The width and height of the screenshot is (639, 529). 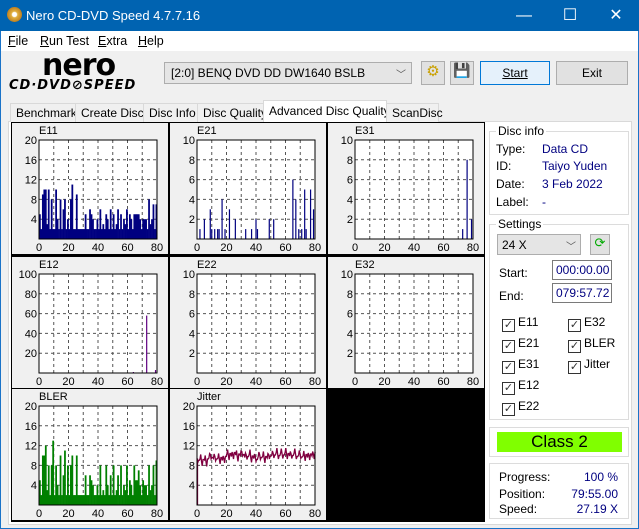 What do you see at coordinates (113, 15) in the screenshot?
I see `window-title: Nero CD-DVD Speed 4.7.7.16` at bounding box center [113, 15].